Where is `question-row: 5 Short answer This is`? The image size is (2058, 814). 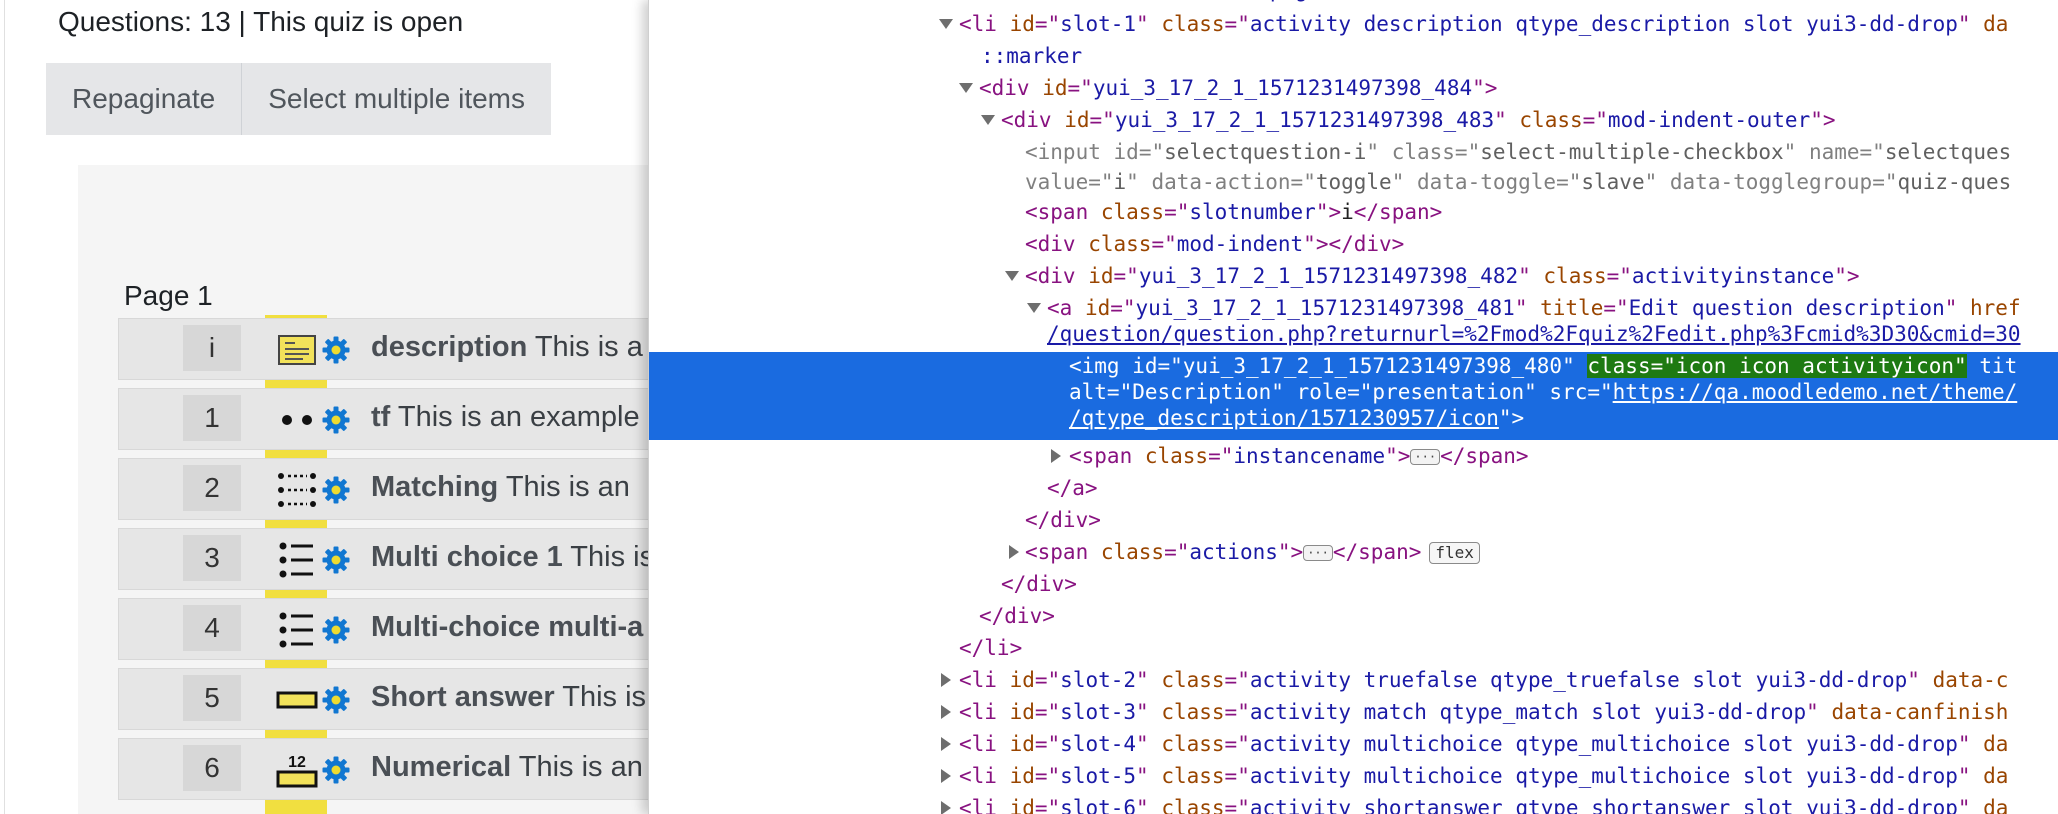 question-row: 5 Short answer This is is located at coordinates (389, 699).